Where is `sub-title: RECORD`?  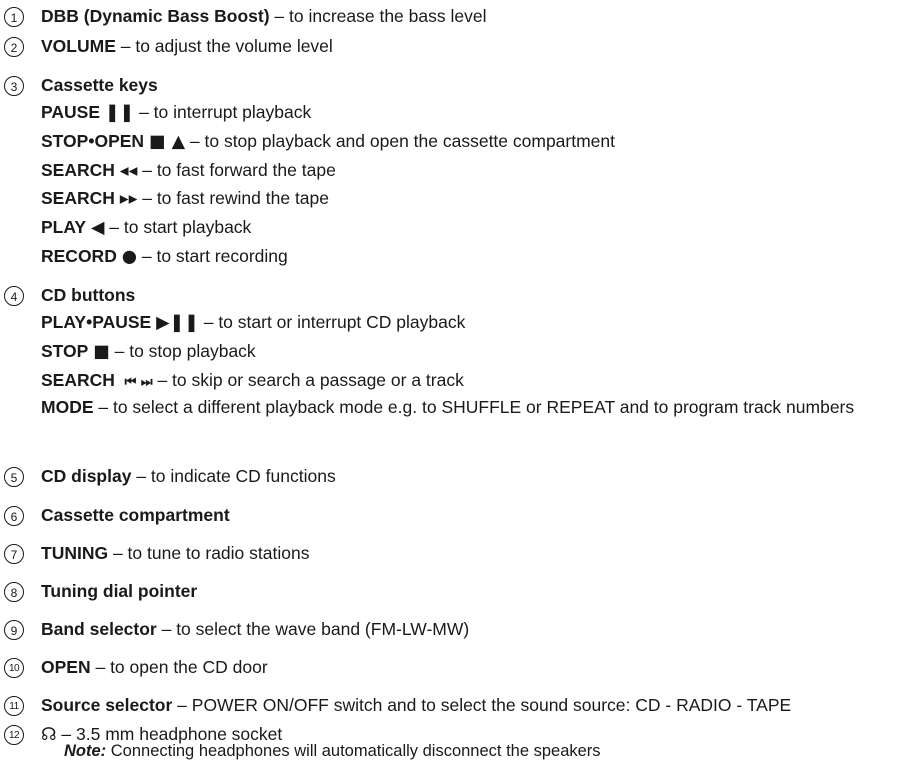
sub-title: RECORD is located at coordinates (79, 256).